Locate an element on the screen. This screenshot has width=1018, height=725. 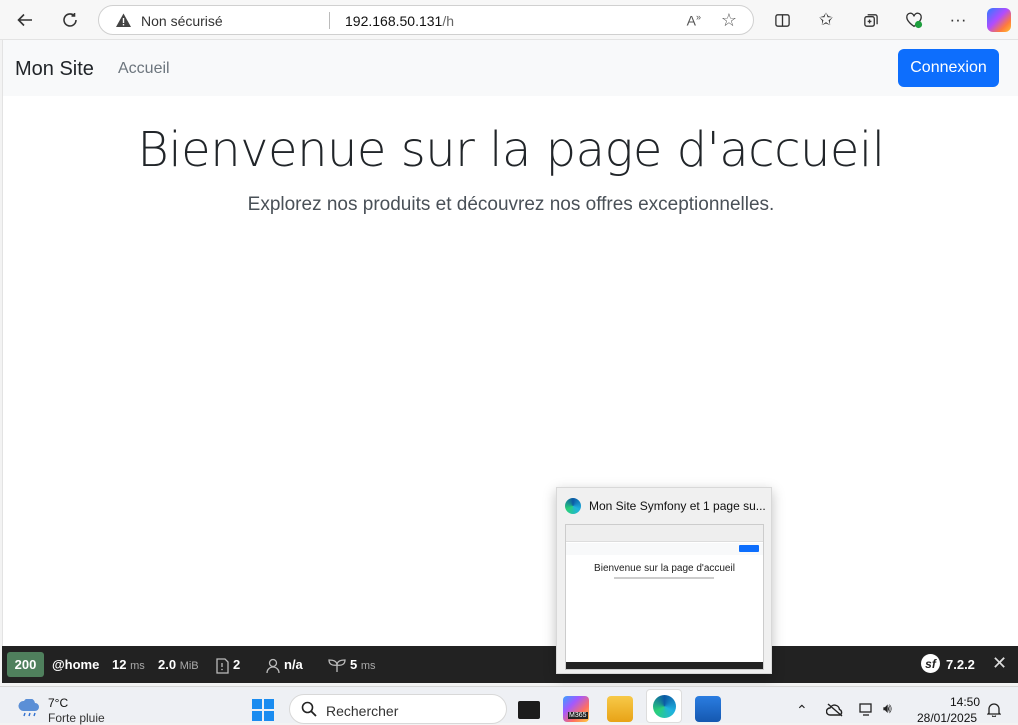
weather-temperature: 7°C is located at coordinates (58, 703).